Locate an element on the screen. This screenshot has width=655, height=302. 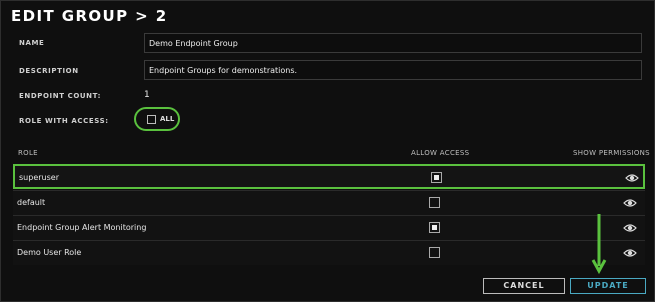
table-row: superuser is located at coordinates (329, 176).